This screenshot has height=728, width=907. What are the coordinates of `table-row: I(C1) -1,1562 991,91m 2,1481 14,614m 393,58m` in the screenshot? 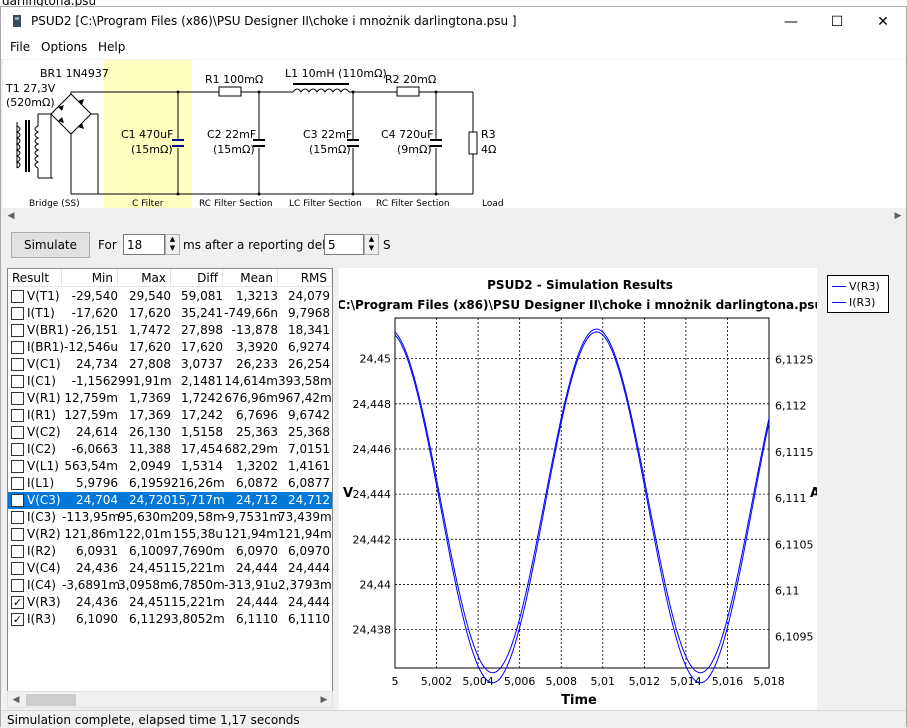 It's located at (170, 381).